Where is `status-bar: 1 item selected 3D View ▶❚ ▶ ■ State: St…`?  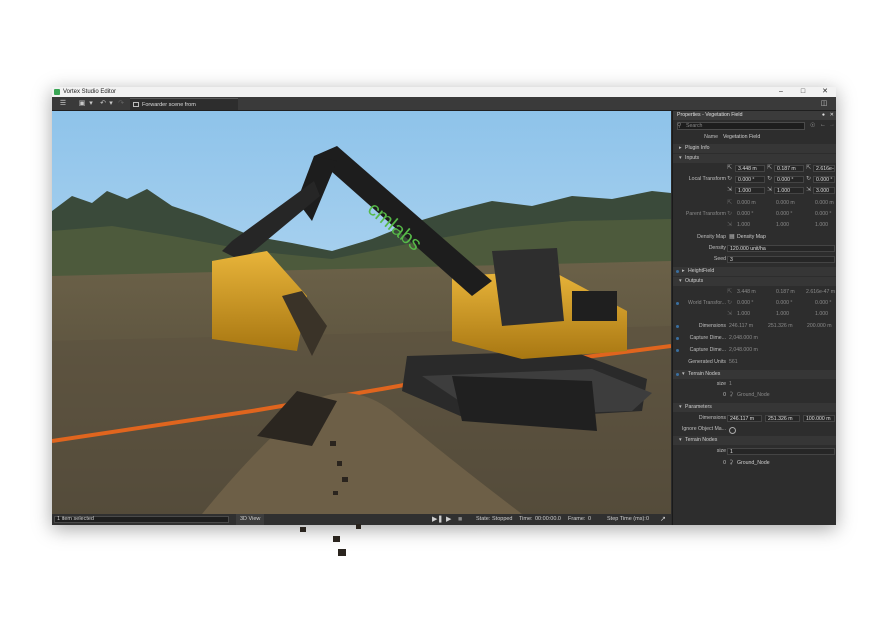
status-bar: 1 item selected 3D View ▶❚ ▶ ■ State: St… is located at coordinates (361, 519).